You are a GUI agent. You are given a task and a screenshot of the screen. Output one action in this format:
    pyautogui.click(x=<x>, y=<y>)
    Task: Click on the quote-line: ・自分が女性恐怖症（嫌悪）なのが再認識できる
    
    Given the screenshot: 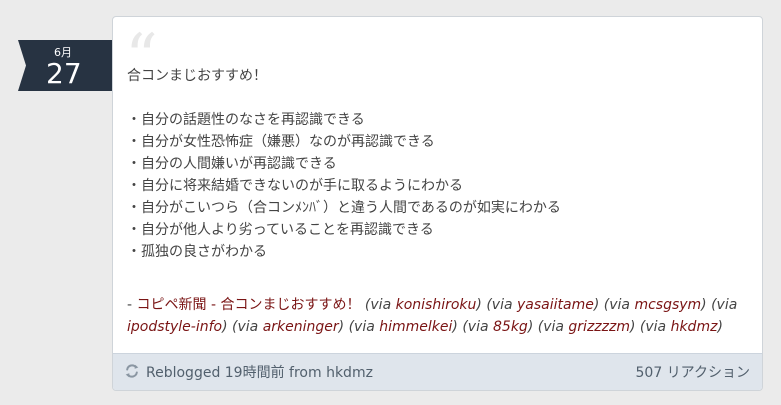 What is the action you would take?
    pyautogui.click(x=281, y=142)
    